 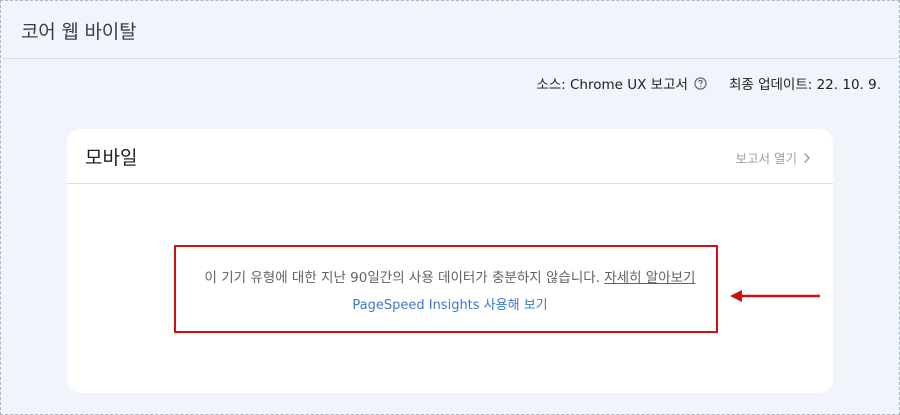 I want to click on source-label: 소스: Chrome UX 보고서, so click(x=612, y=85).